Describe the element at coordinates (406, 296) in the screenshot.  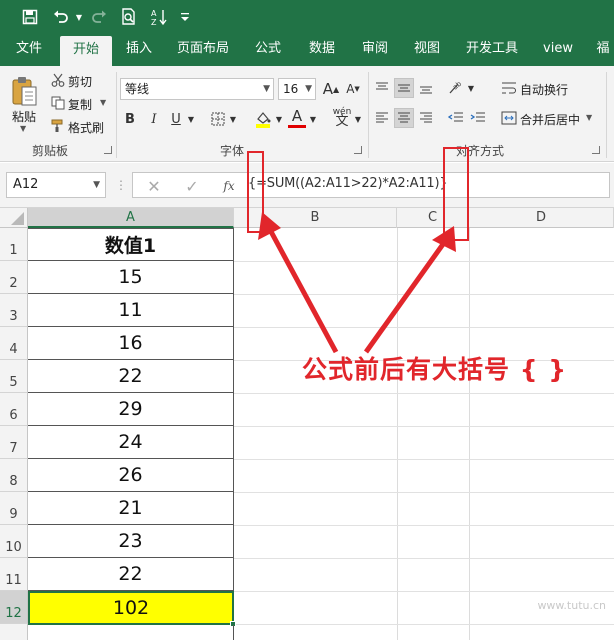
I see `right-arrow-shaft` at that location.